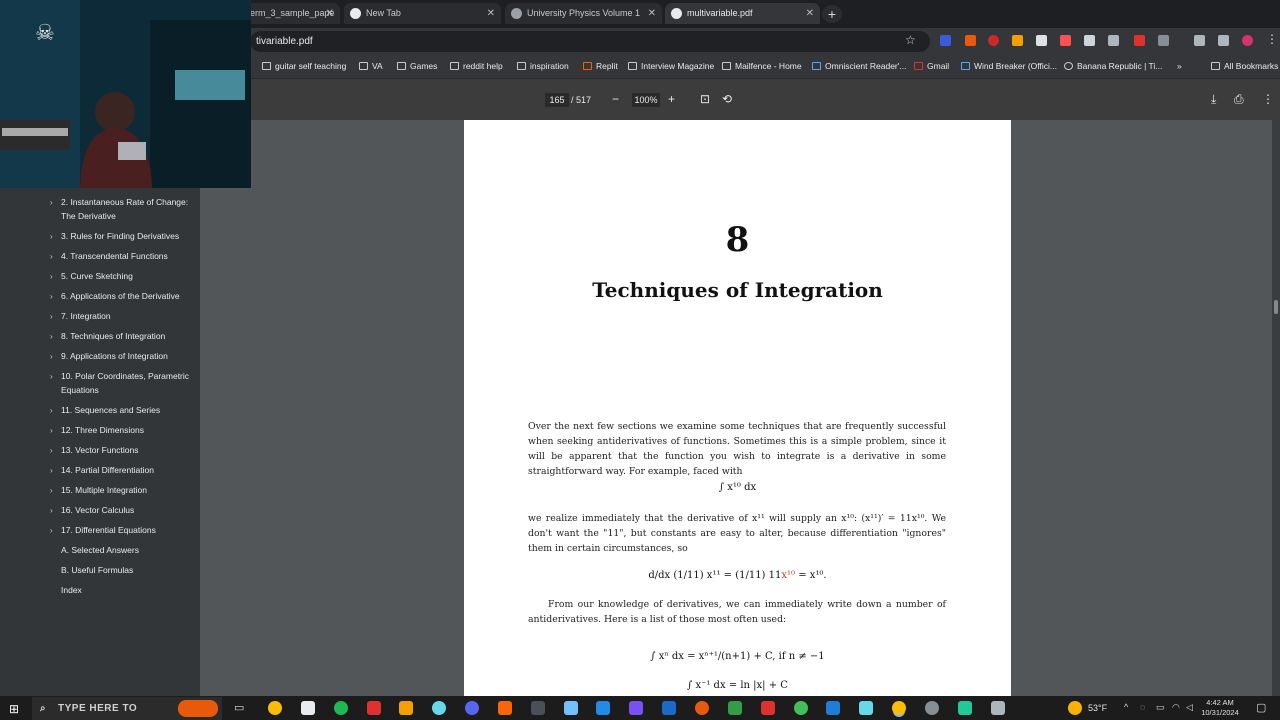 The image size is (1280, 720). What do you see at coordinates (122, 297) in the screenshot?
I see `outline-item: › 6. Applications of the Derivative` at bounding box center [122, 297].